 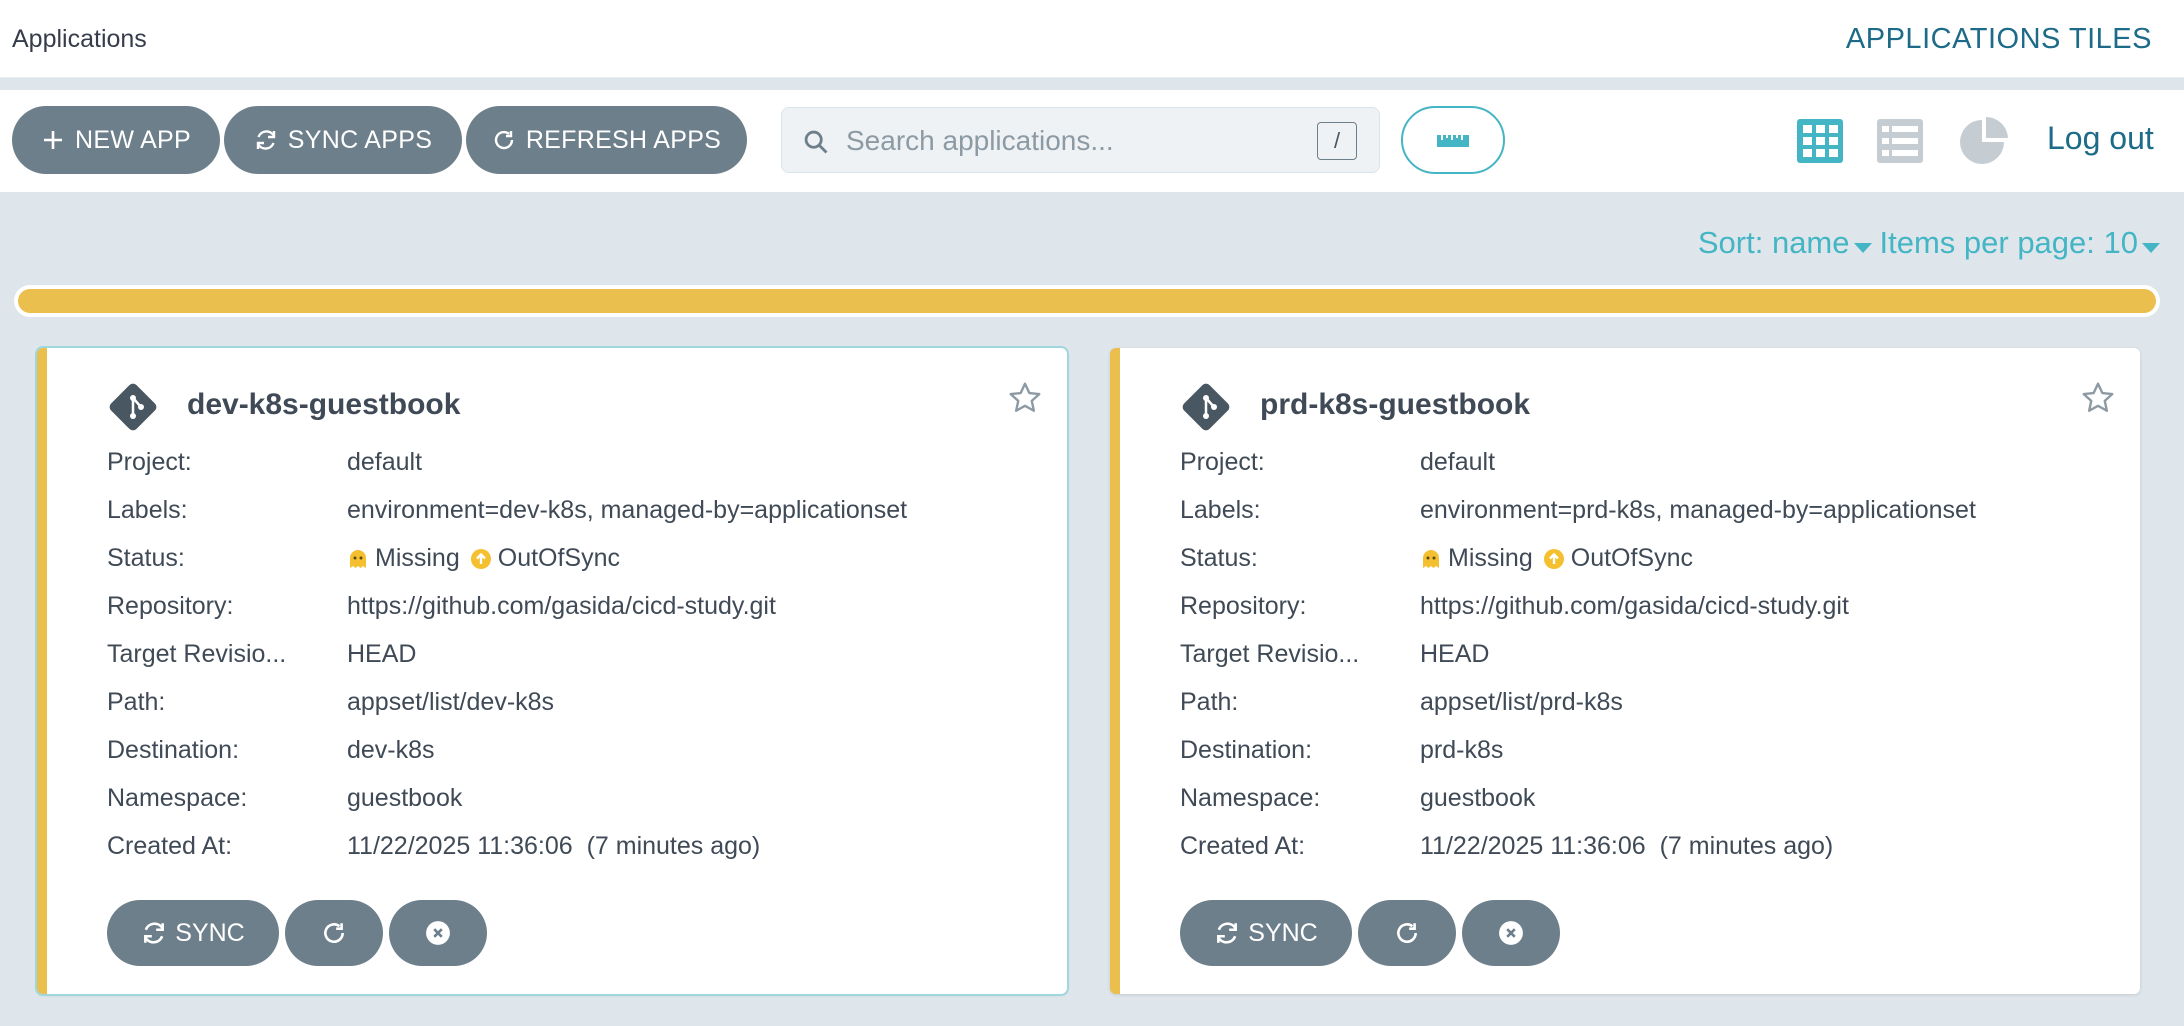 I want to click on git-icon, so click(x=133, y=407).